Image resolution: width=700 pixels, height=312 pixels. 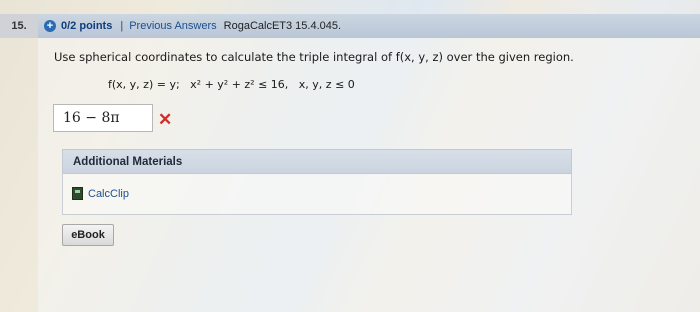 I want to click on expand-plus-icon: +, so click(x=50, y=26).